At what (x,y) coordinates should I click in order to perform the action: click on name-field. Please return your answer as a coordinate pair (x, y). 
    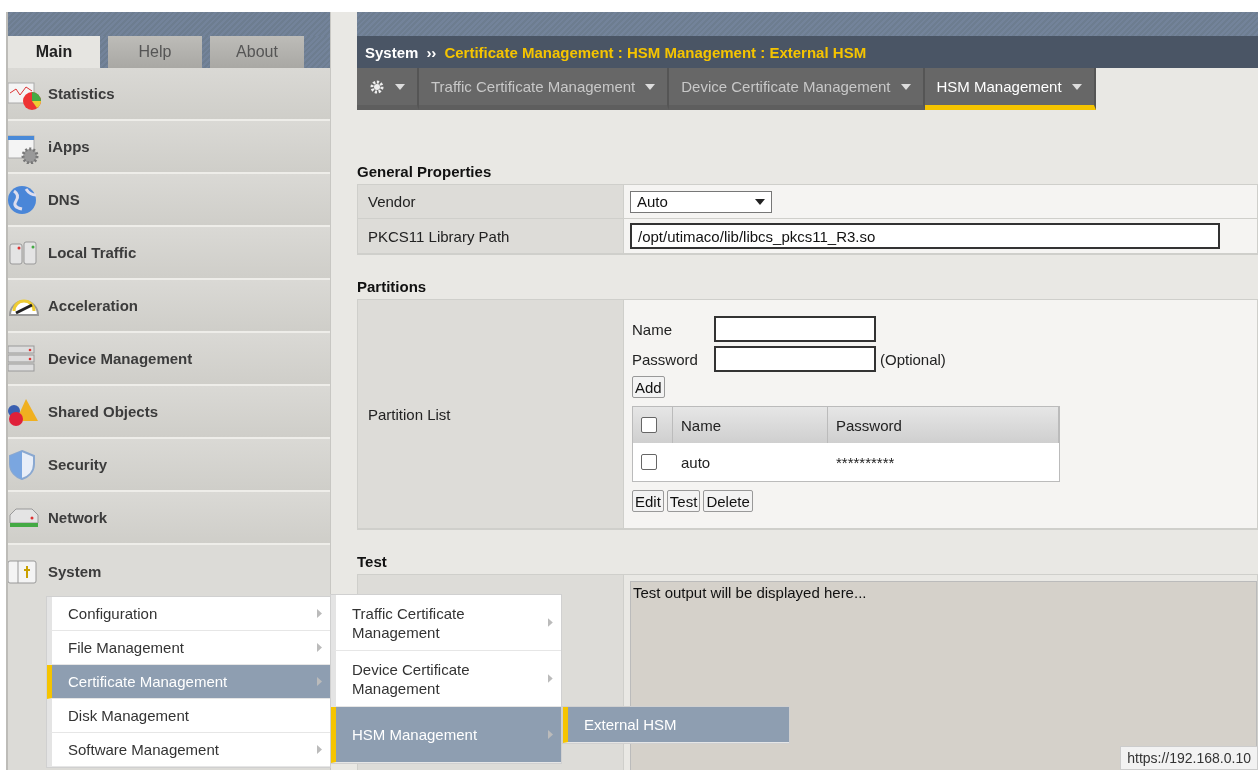
    Looking at the image, I should click on (795, 329).